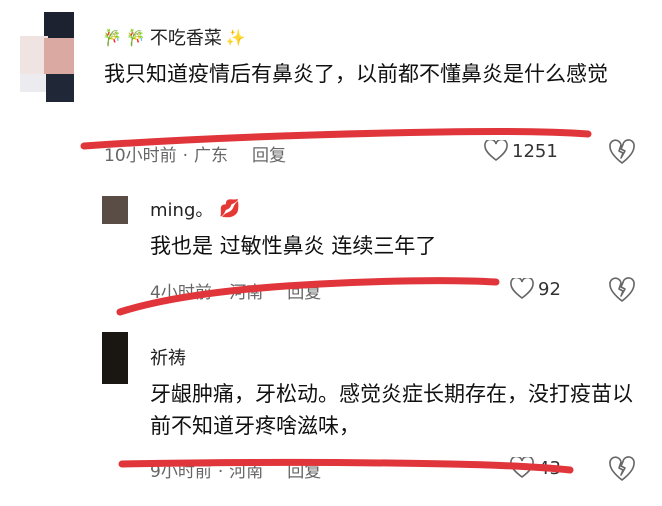  What do you see at coordinates (549, 468) in the screenshot?
I see `like-count: 43` at bounding box center [549, 468].